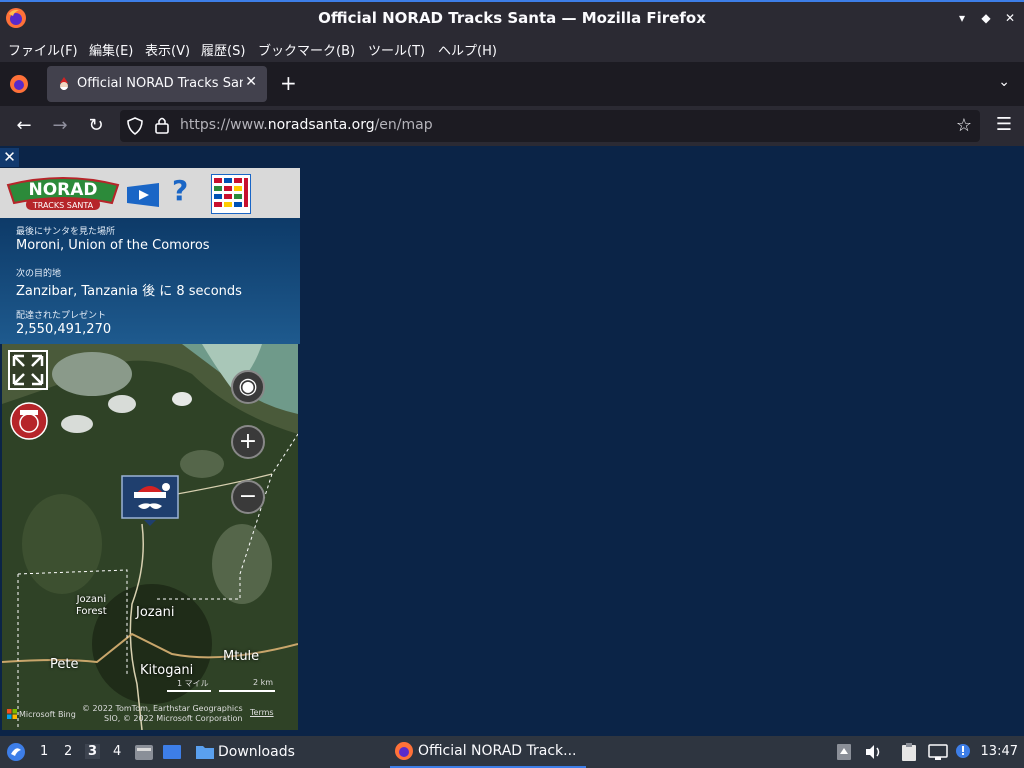  Describe the element at coordinates (162, 125) in the screenshot. I see `lock-icon` at that location.